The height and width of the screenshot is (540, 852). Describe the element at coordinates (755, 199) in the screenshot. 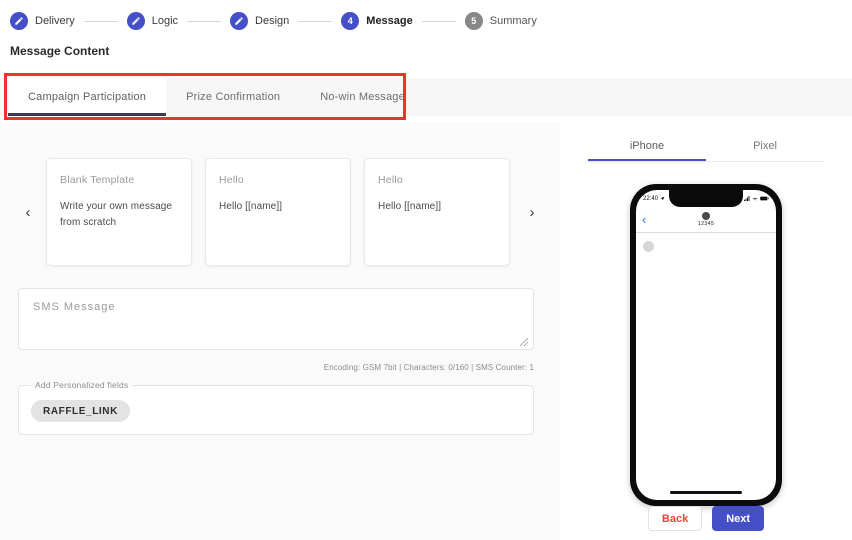

I see `wifi-icon` at that location.